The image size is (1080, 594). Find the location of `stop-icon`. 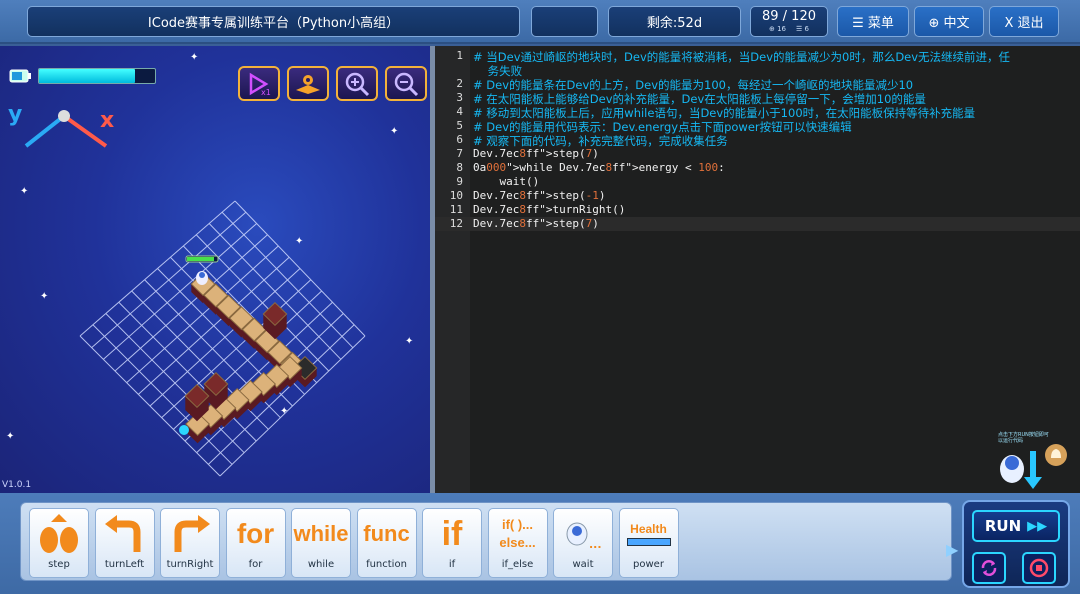

stop-icon is located at coordinates (1039, 568).